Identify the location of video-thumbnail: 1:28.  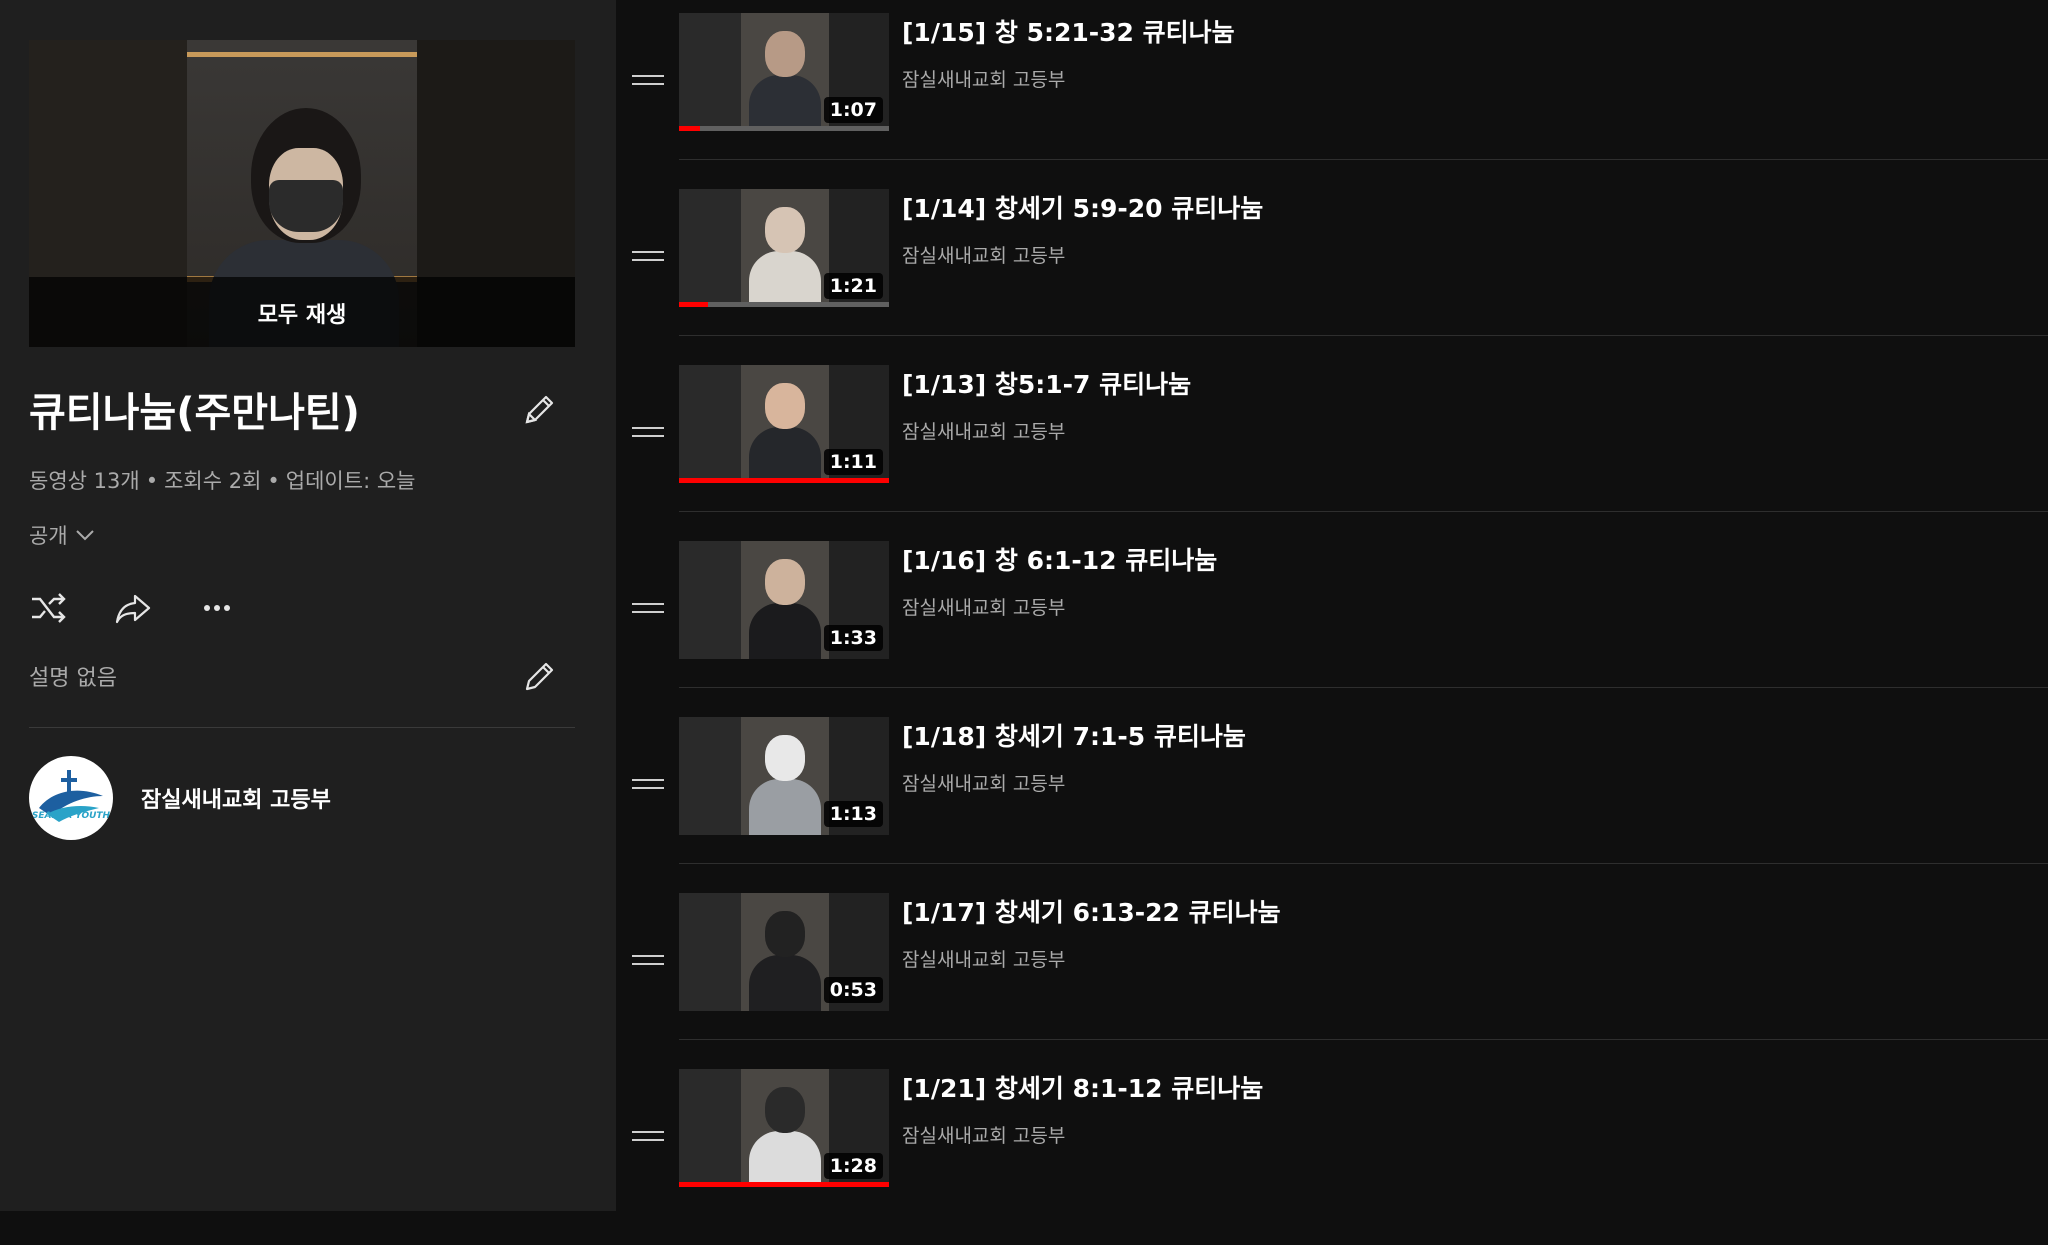
(784, 1128).